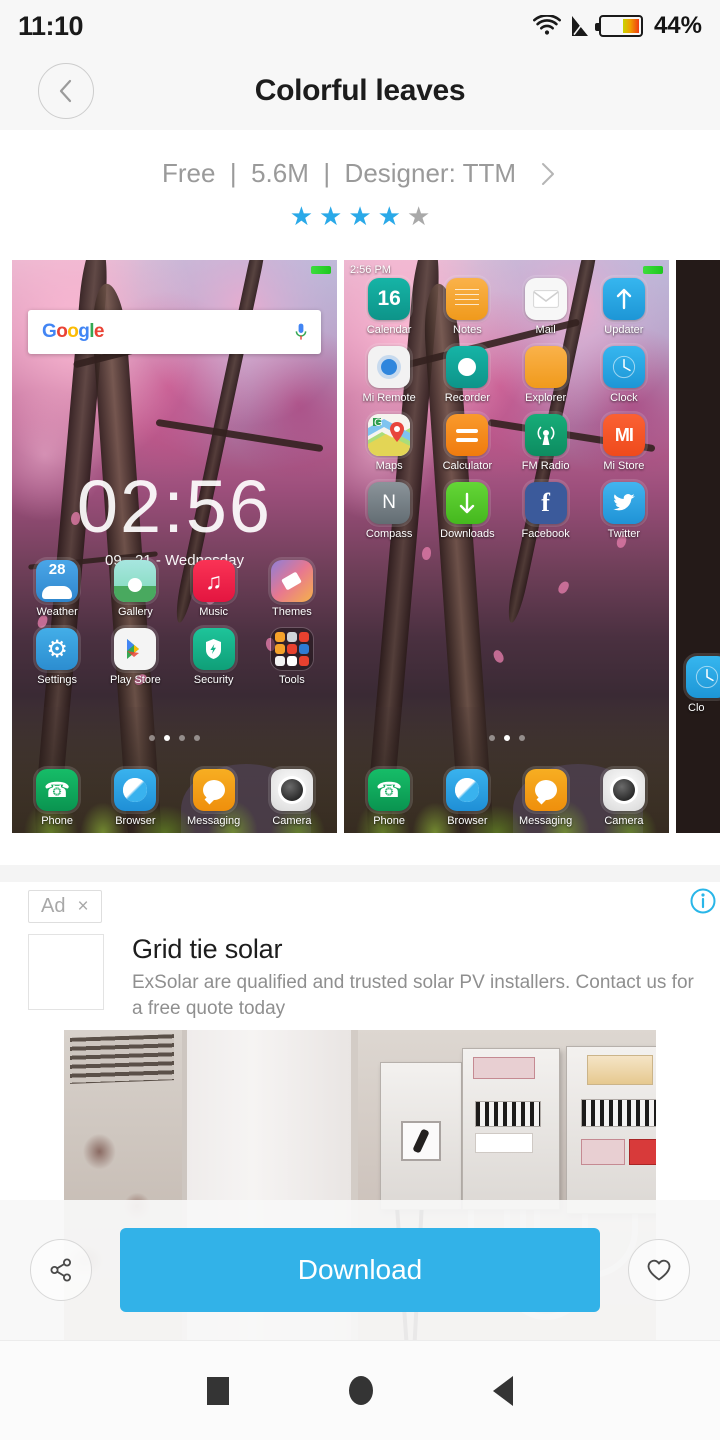 The image size is (720, 1440). Describe the element at coordinates (370, 270) in the screenshot. I see `preview-status-time: 2:56 PM` at that location.